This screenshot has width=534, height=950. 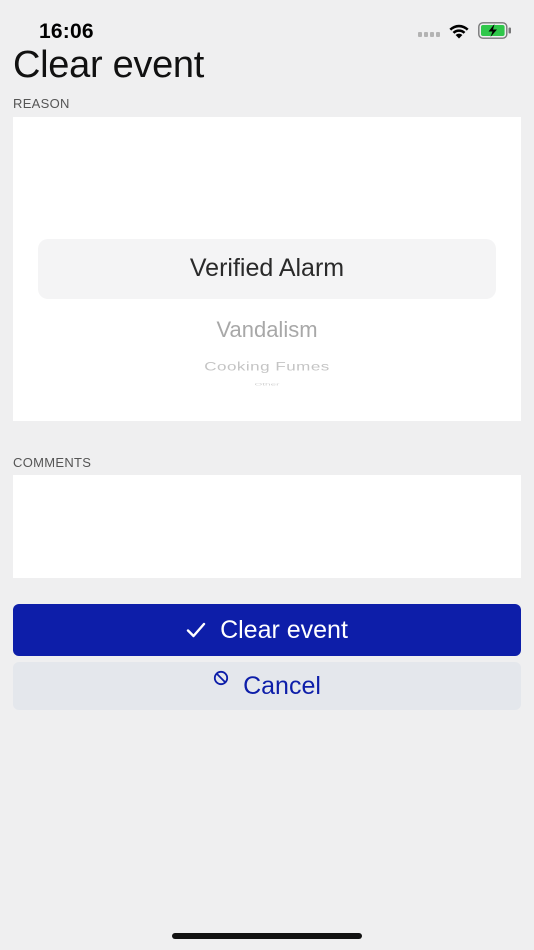 I want to click on battery-charging-icon, so click(x=494, y=30).